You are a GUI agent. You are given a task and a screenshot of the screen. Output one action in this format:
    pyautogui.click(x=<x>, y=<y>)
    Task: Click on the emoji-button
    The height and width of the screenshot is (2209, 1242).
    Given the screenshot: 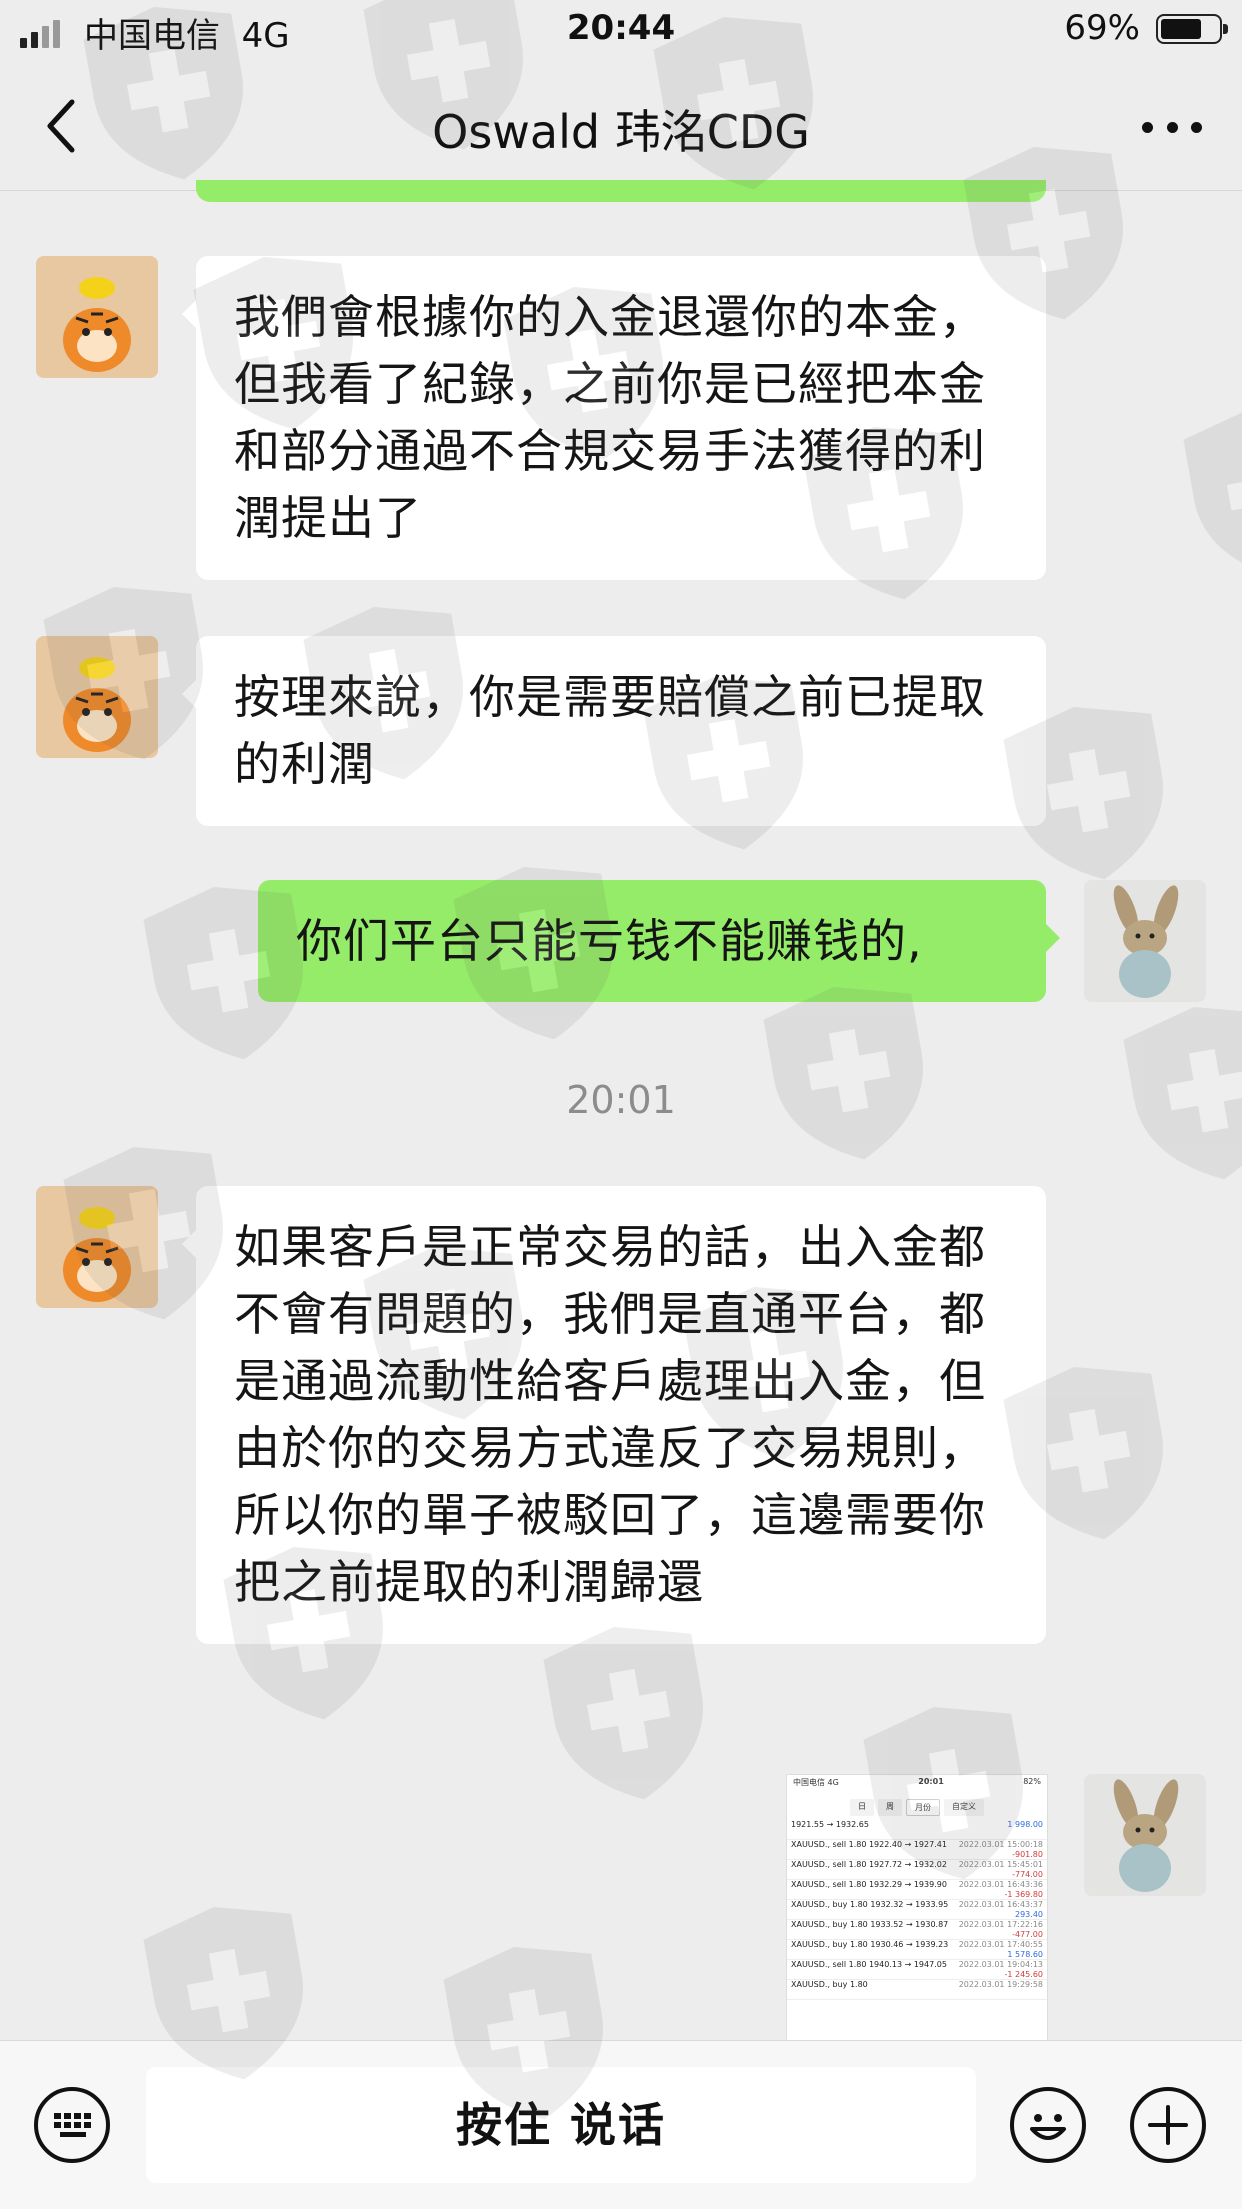 What is the action you would take?
    pyautogui.click(x=1048, y=2125)
    